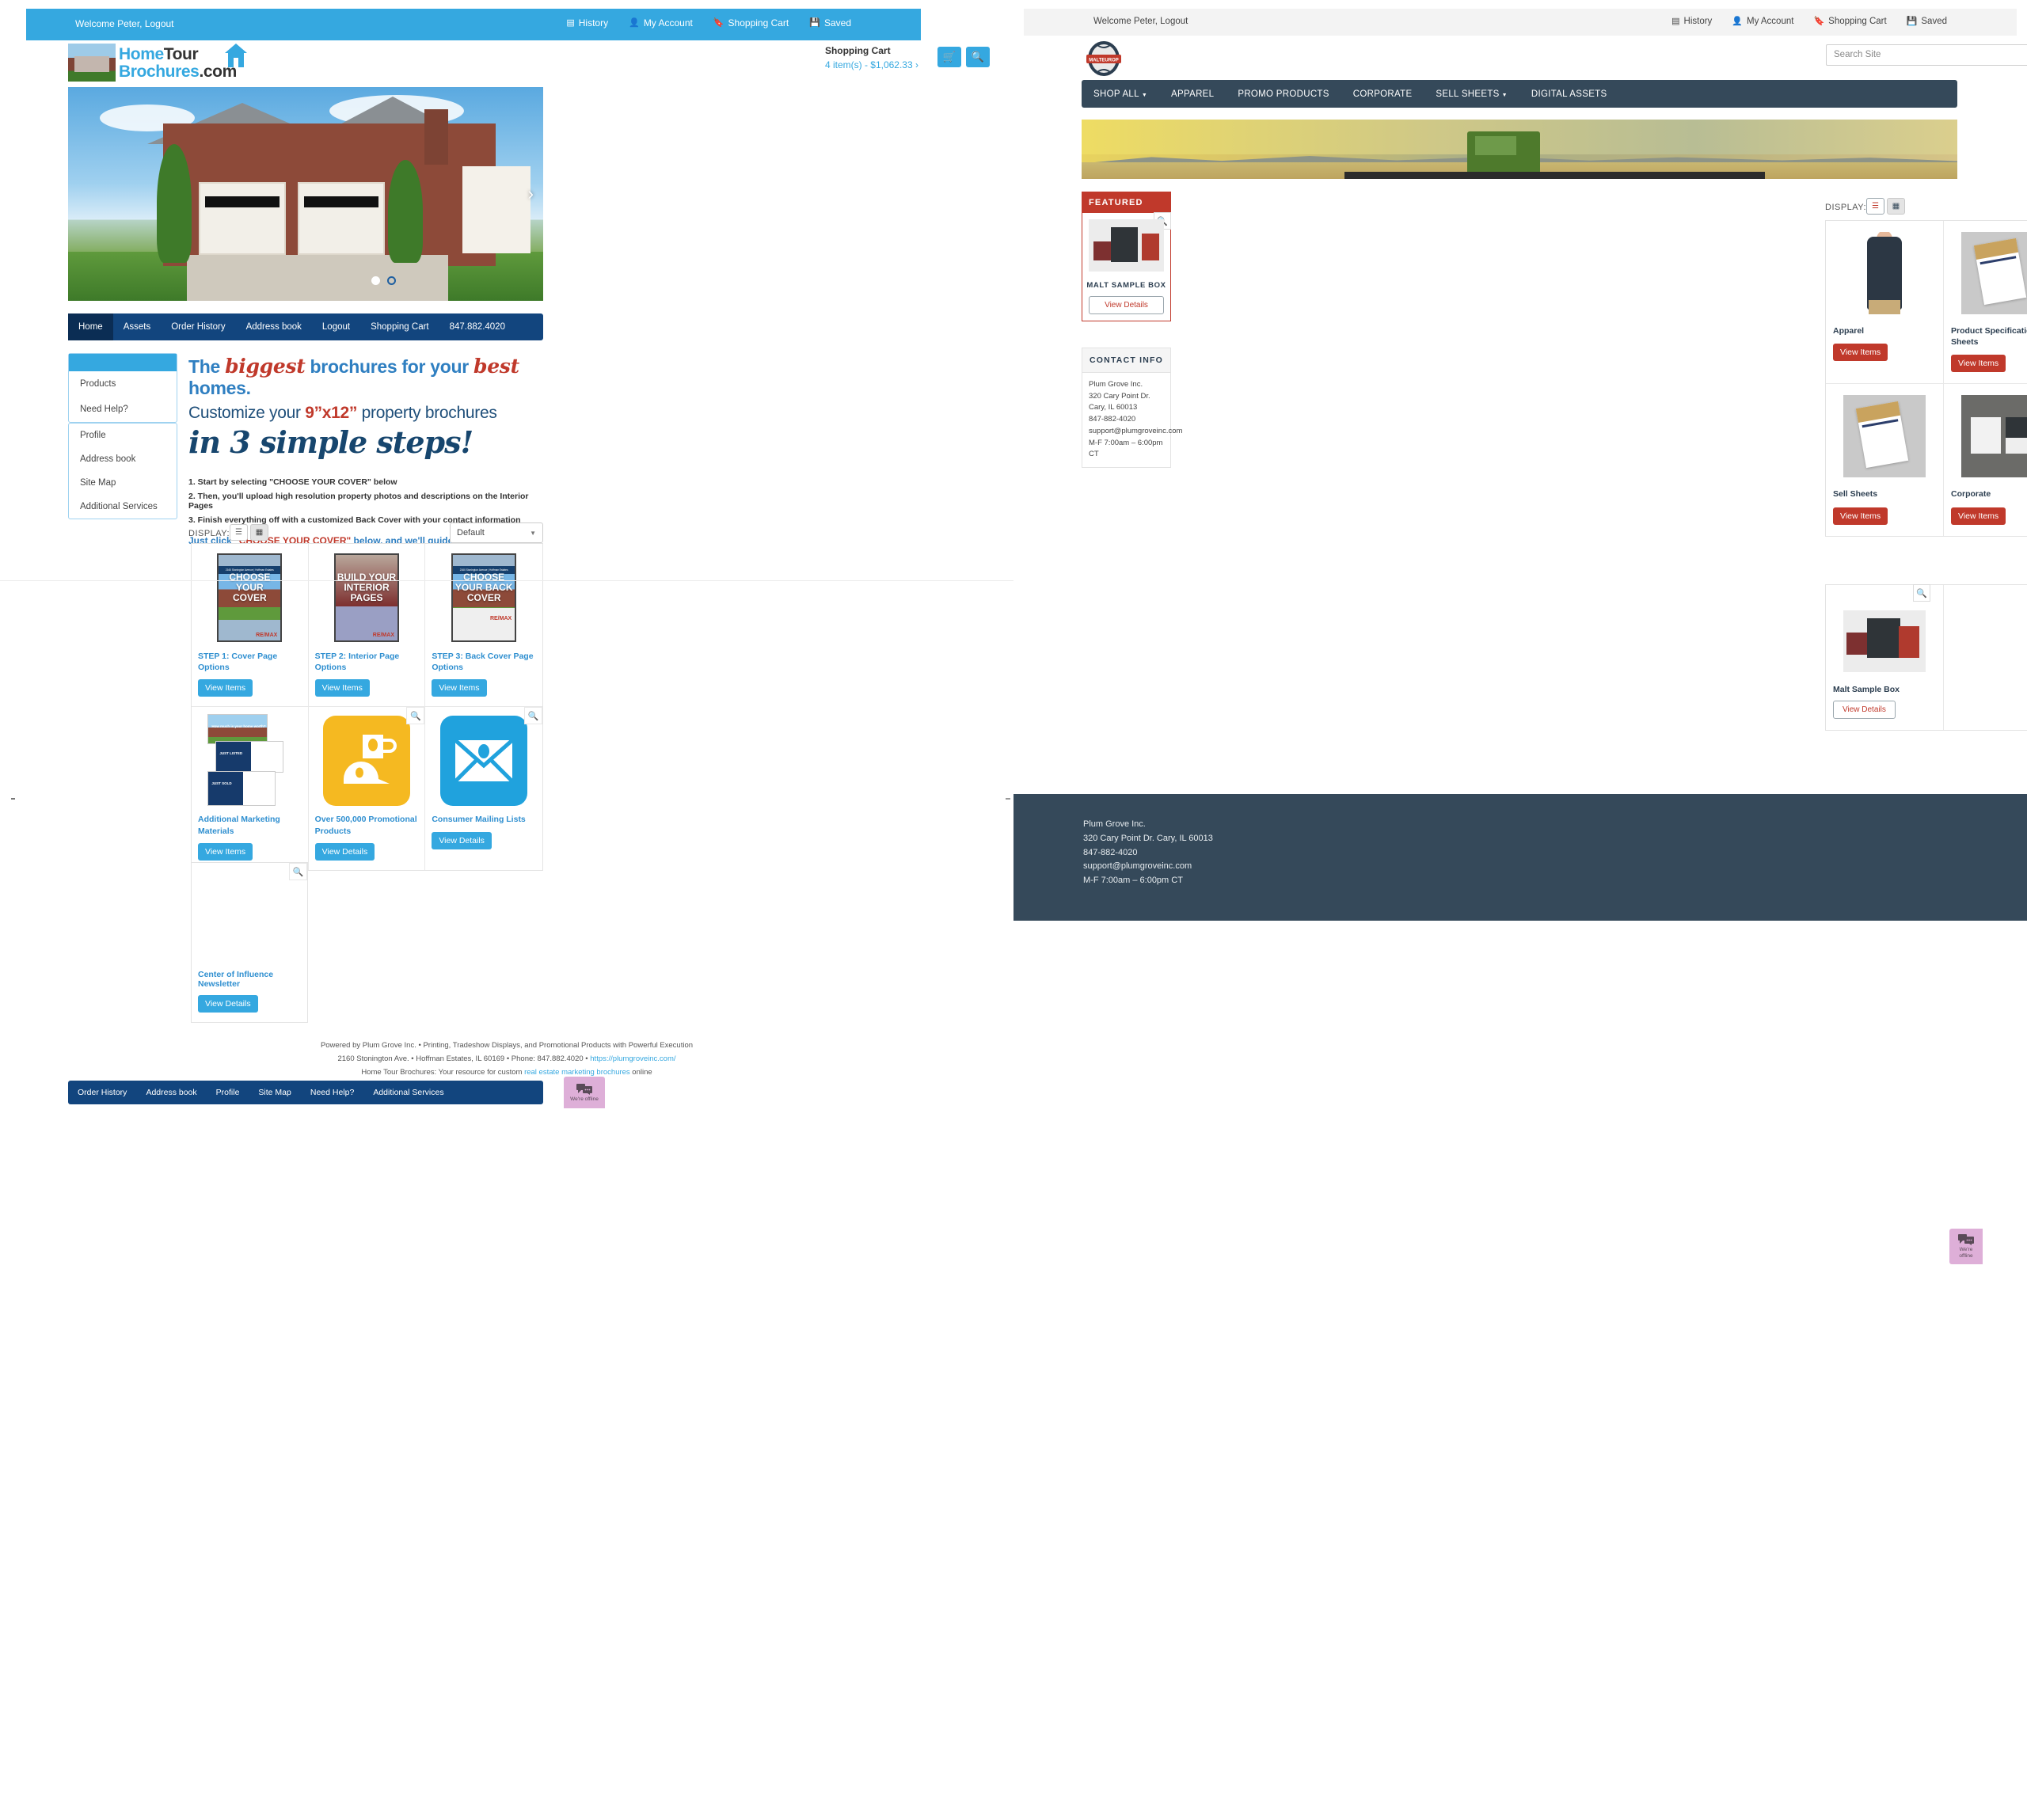 The image size is (2027, 1820). What do you see at coordinates (1148, 867) in the screenshot?
I see `footer-email: support@plumgroveinc.com` at bounding box center [1148, 867].